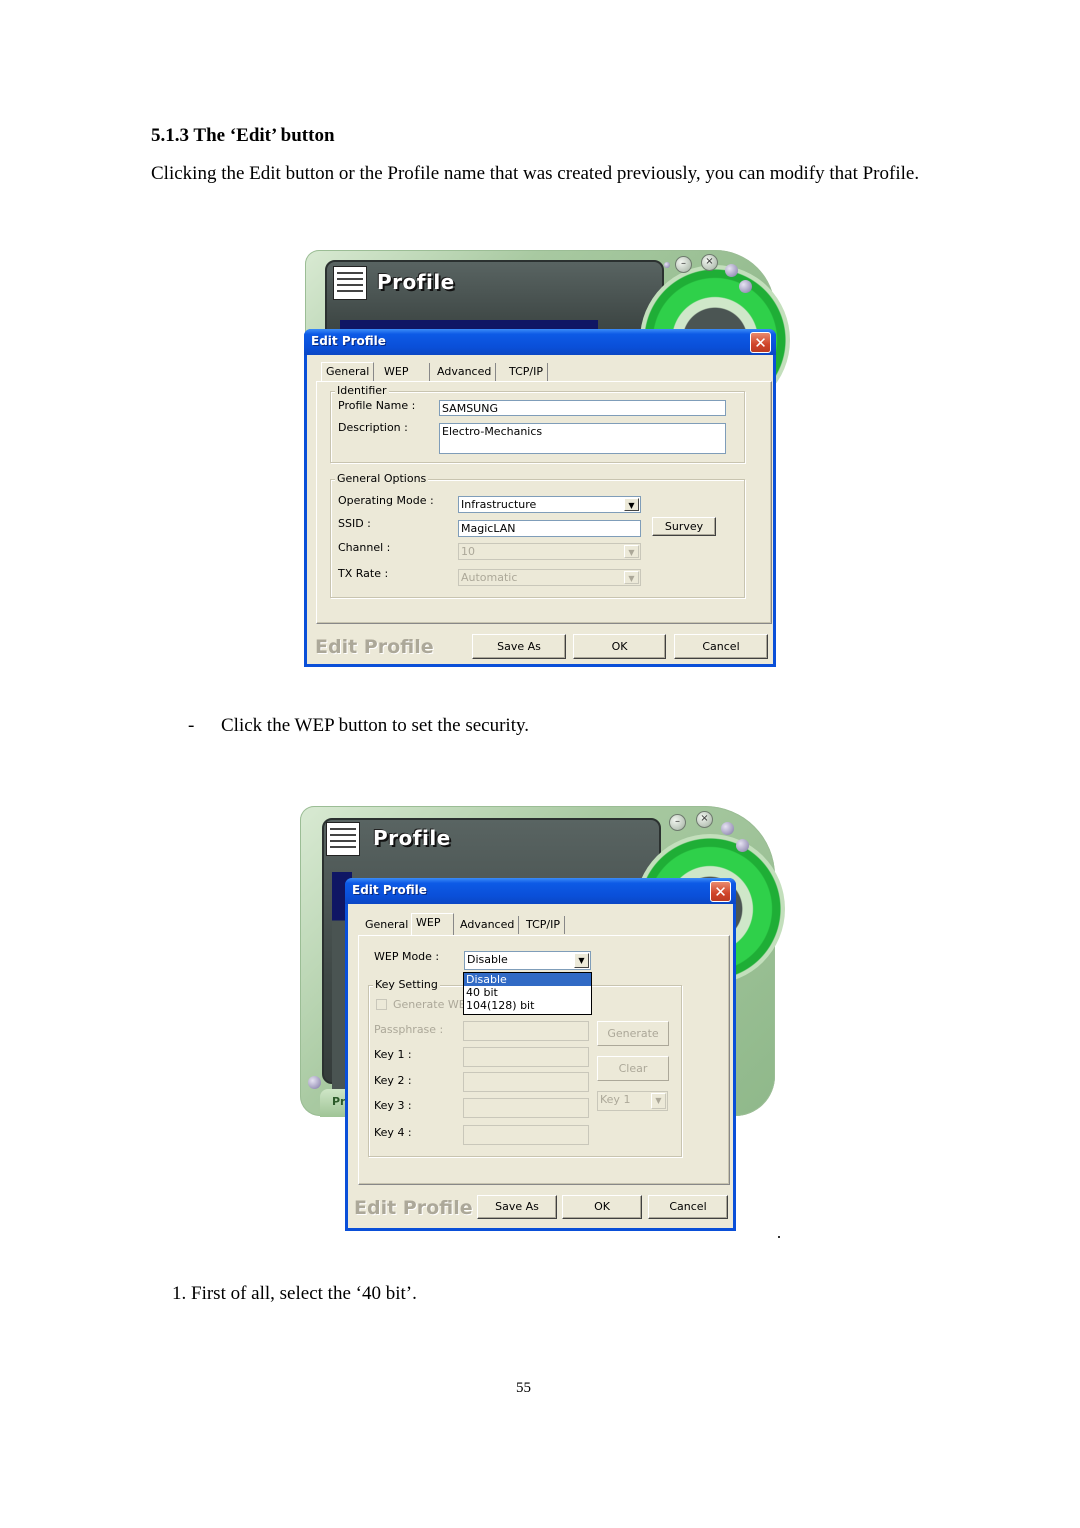 This screenshot has height=1528, width=1080. What do you see at coordinates (487, 959) in the screenshot?
I see `wep-mode-value: Disable` at bounding box center [487, 959].